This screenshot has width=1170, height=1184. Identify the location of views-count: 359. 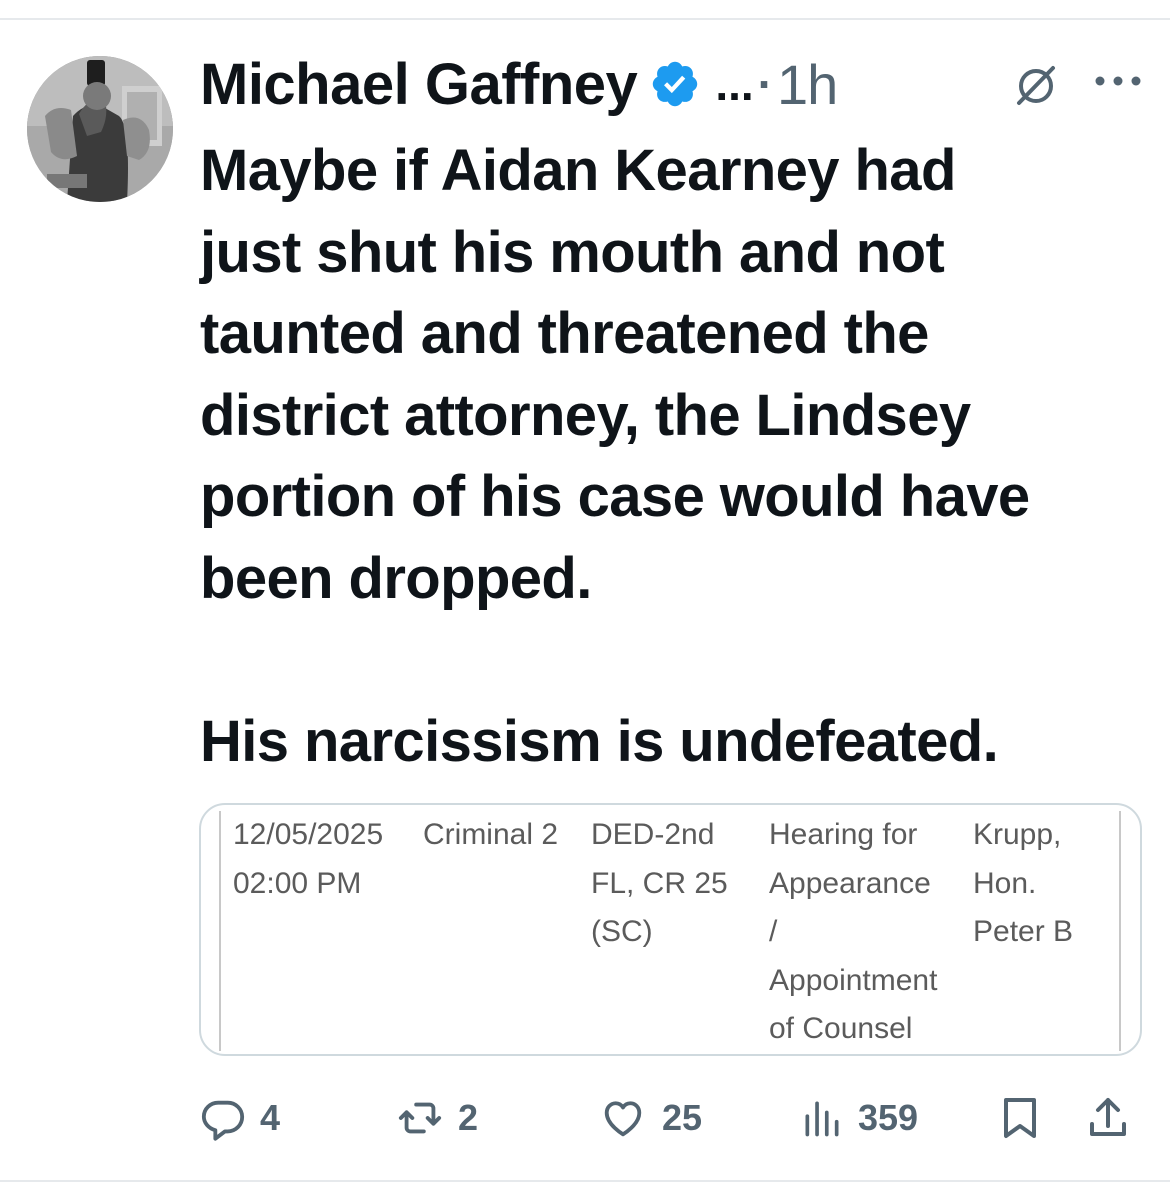
(888, 1117).